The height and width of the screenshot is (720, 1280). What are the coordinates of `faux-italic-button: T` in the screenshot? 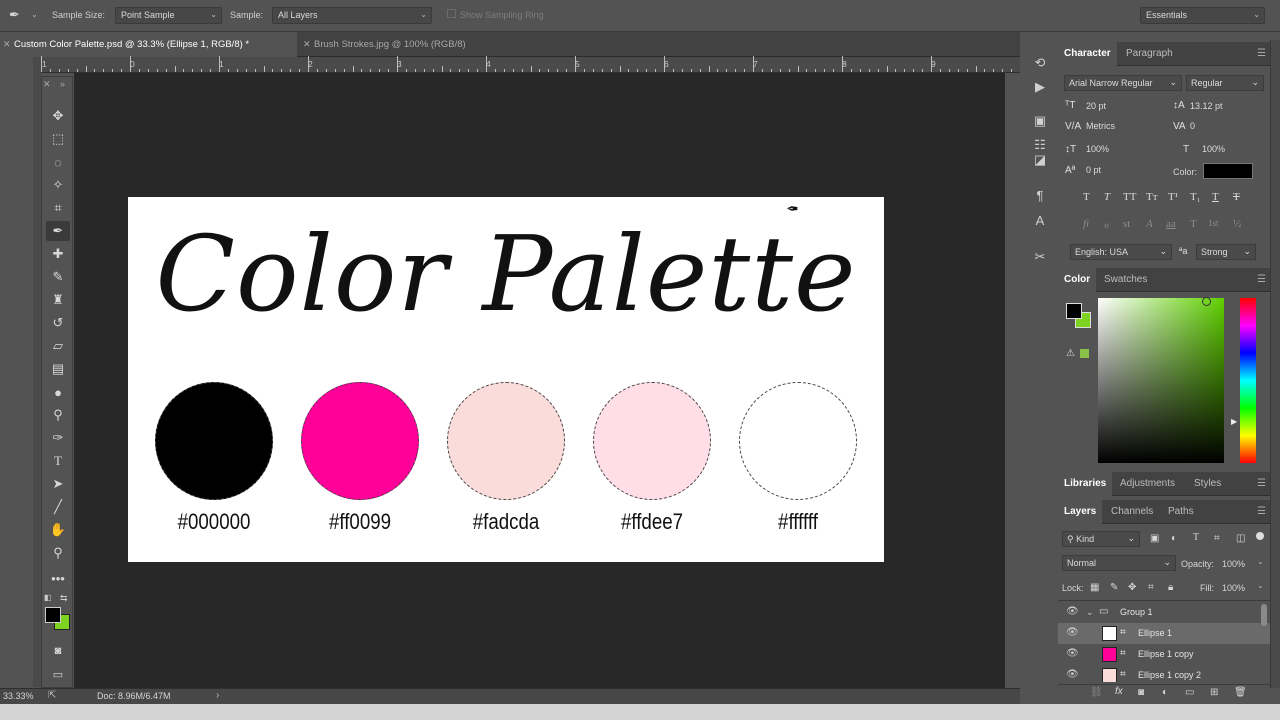 It's located at (1107, 197).